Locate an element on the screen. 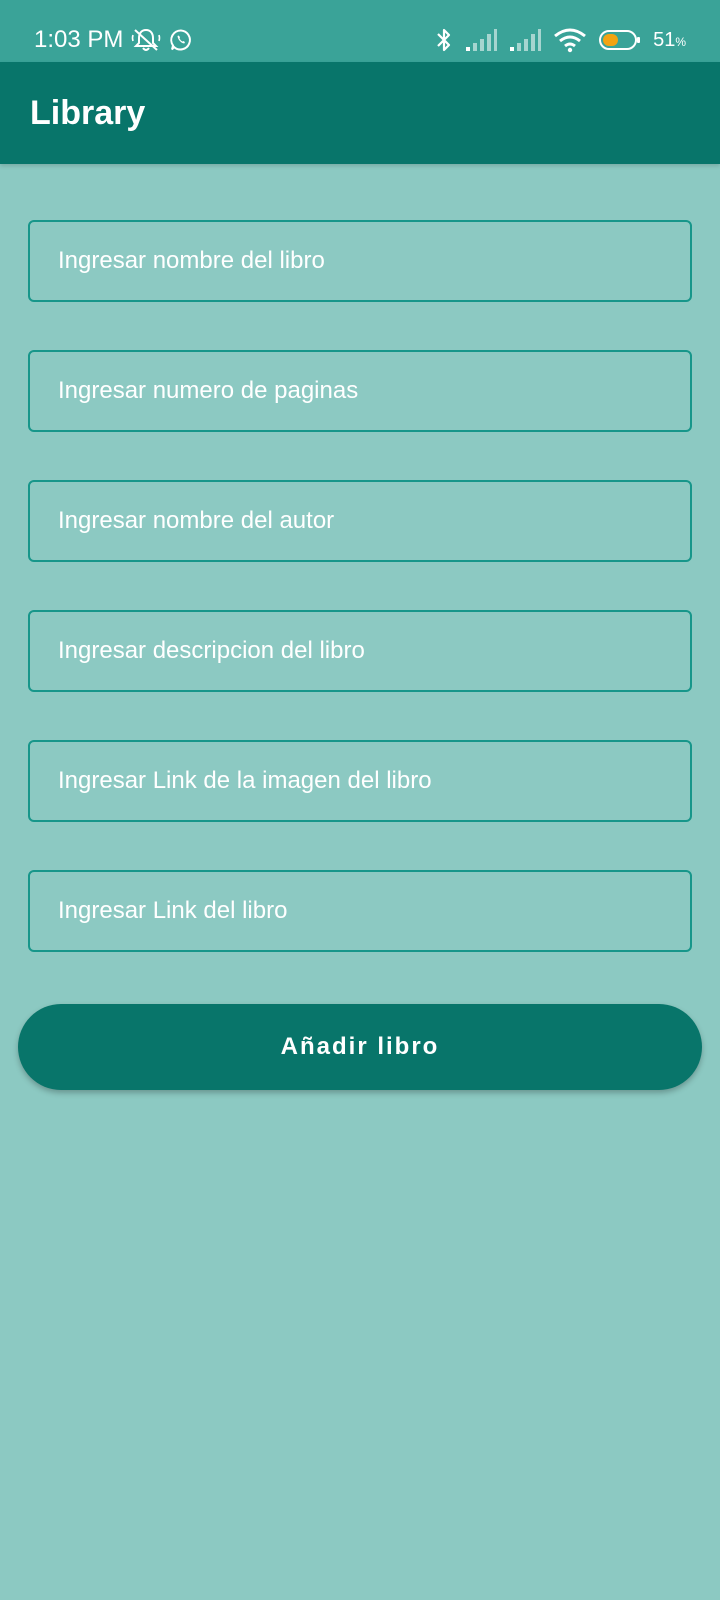 The image size is (720, 1600). book-name-field is located at coordinates (360, 261).